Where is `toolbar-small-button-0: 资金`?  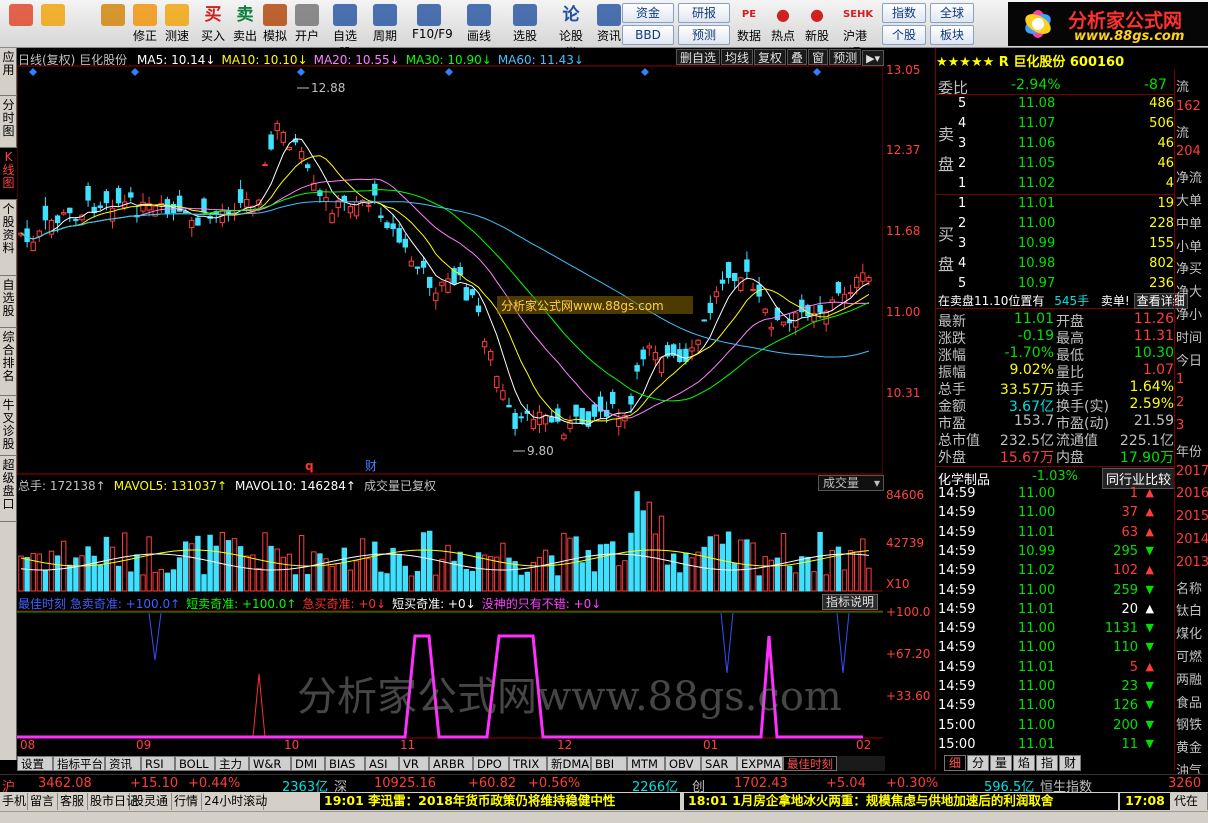
toolbar-small-button-0: 资金 is located at coordinates (648, 13).